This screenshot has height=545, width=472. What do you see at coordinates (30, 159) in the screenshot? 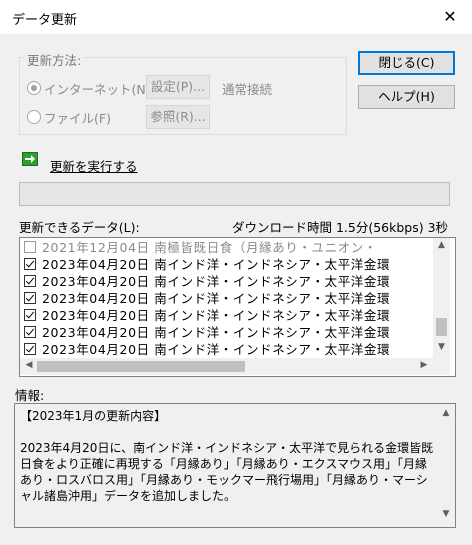
I see `arrow-right-icon` at bounding box center [30, 159].